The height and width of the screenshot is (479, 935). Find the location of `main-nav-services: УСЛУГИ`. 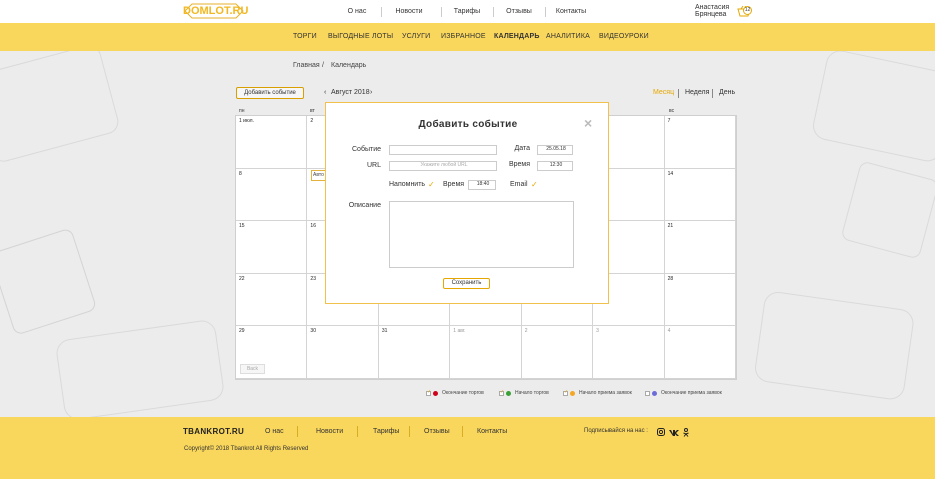

main-nav-services: УСЛУГИ is located at coordinates (416, 36).